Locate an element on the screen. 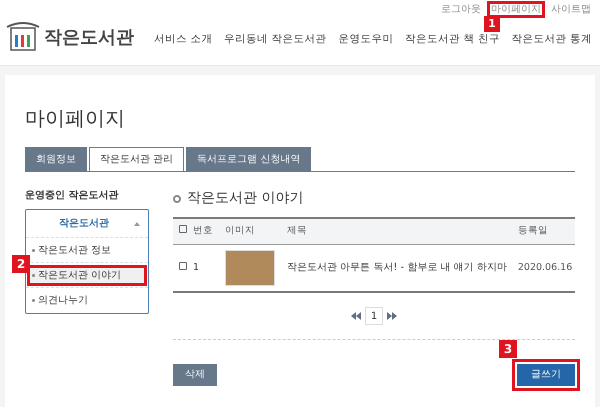 The image size is (600, 407). nav-link: 운영도우미 is located at coordinates (366, 40).